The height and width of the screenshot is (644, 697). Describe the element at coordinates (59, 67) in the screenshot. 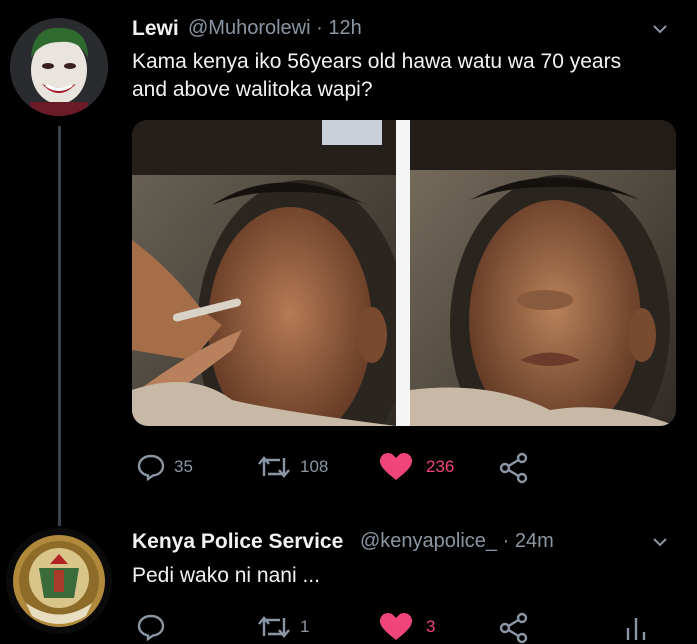

I see `avatar-lewi` at that location.